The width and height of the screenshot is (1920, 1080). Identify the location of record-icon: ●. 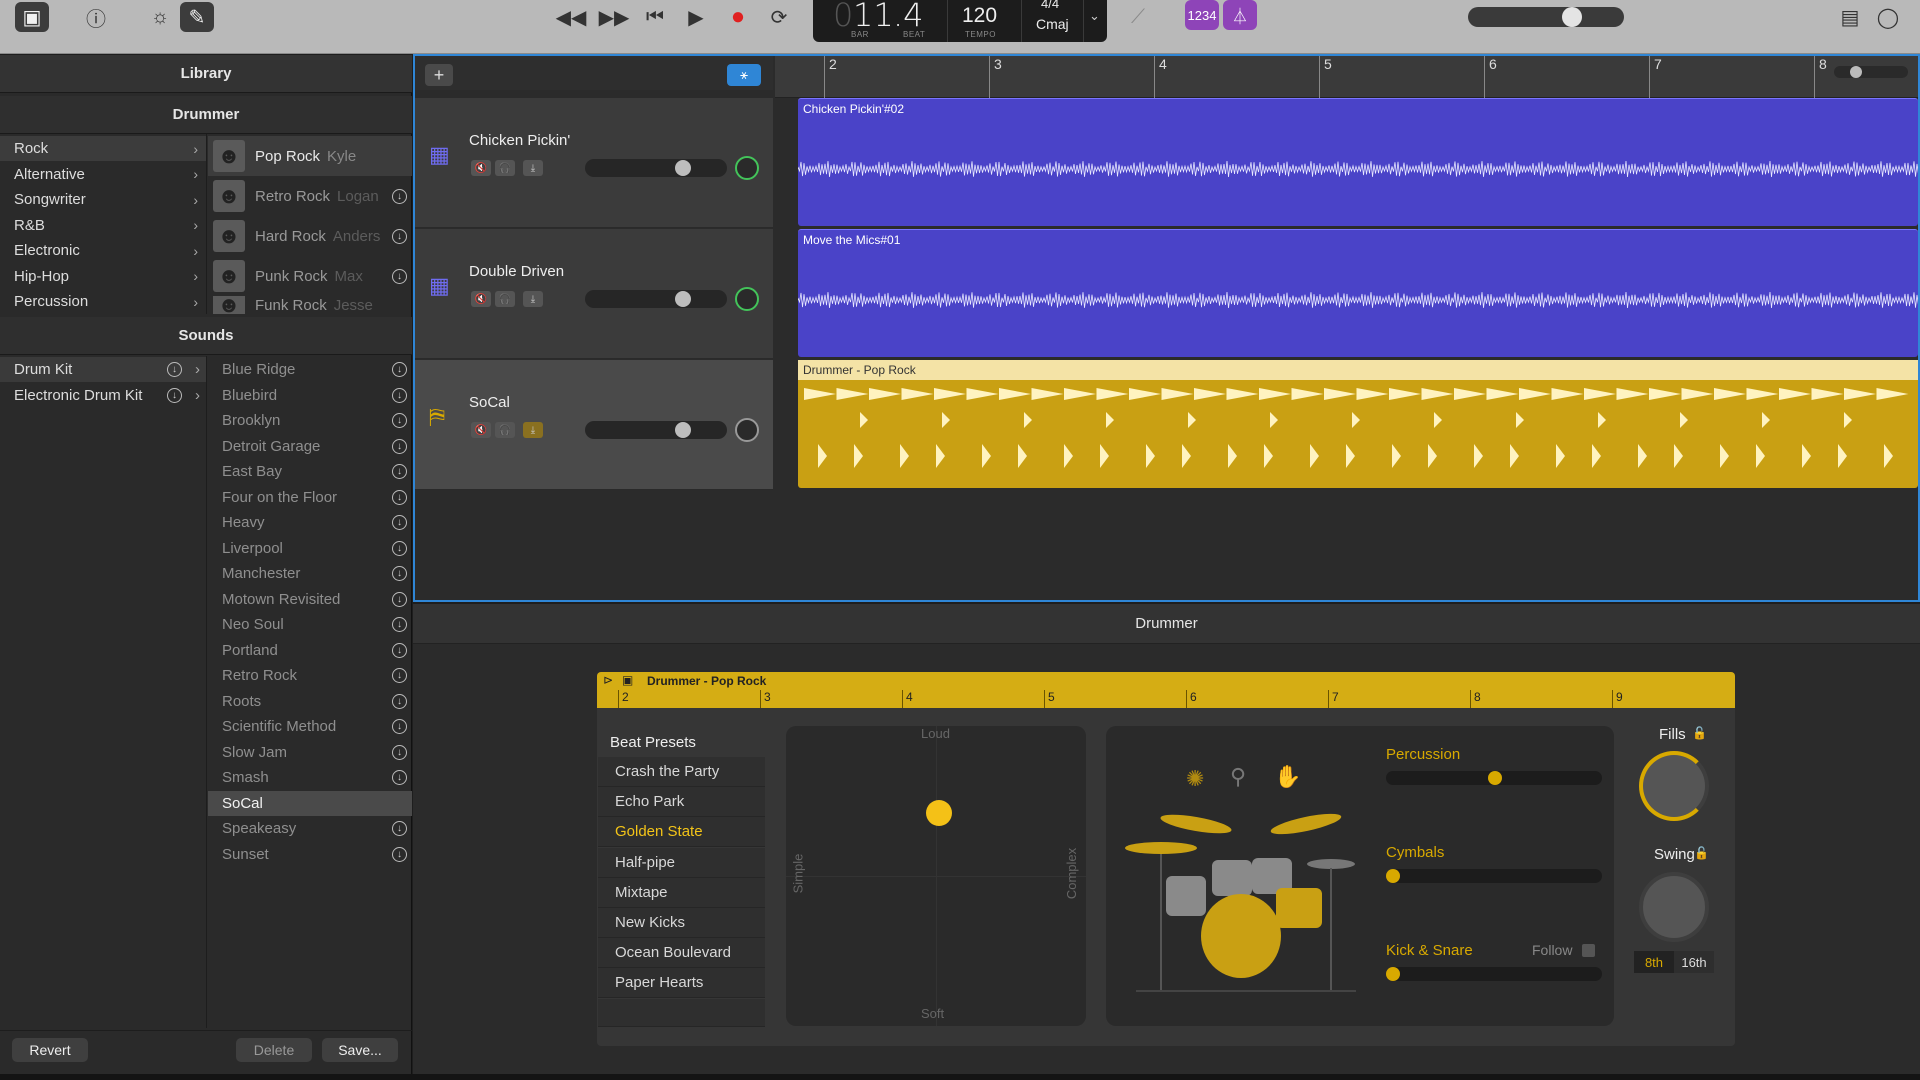
(738, 17).